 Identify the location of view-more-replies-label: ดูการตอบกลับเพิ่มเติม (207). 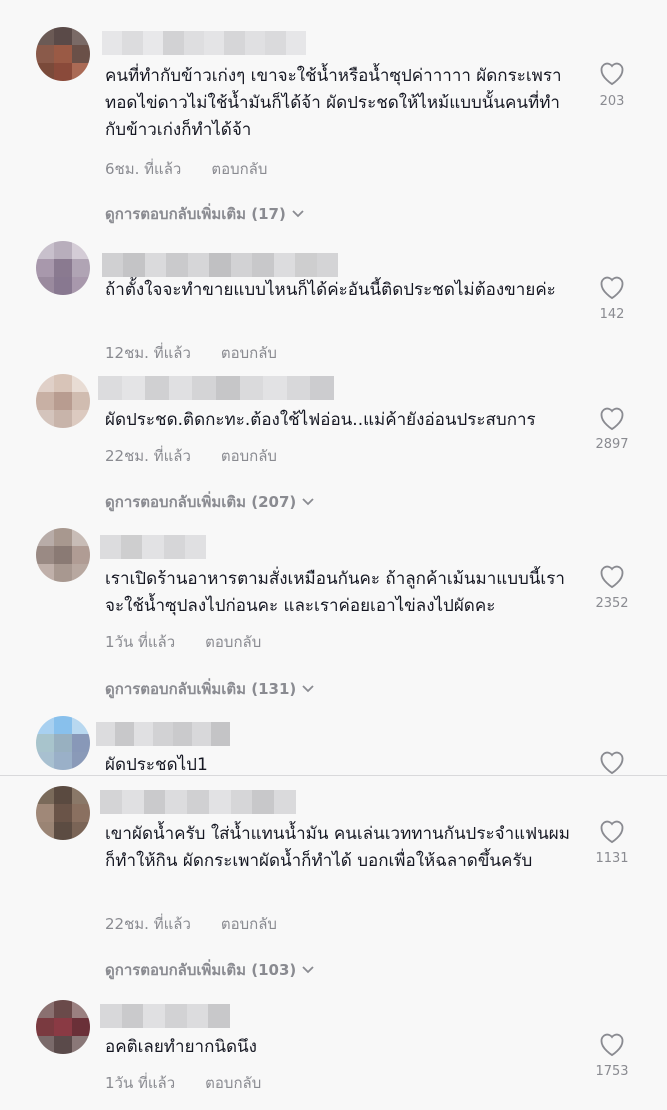
(201, 502).